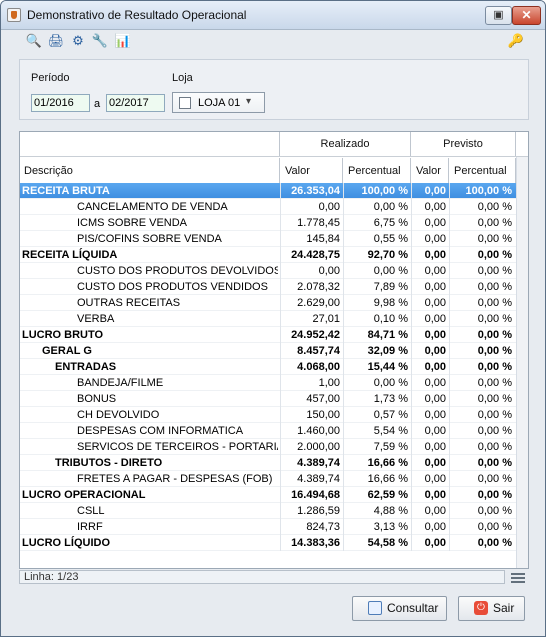 The width and height of the screenshot is (546, 637). Describe the element at coordinates (268, 223) in the screenshot. I see `table-row: ICMS SOBRE VENDA 1.778,45 6,75 % 0,00 0,00 %` at that location.